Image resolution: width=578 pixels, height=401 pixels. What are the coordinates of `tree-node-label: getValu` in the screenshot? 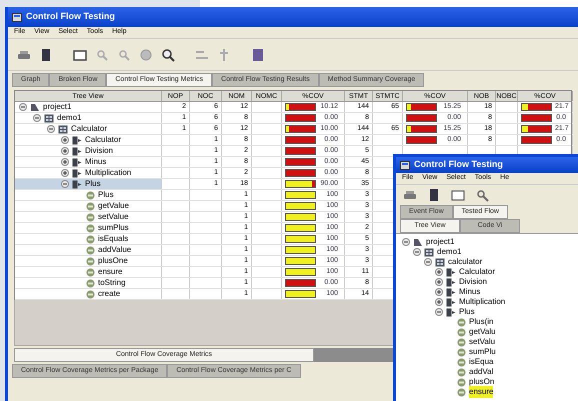 It's located at (482, 332).